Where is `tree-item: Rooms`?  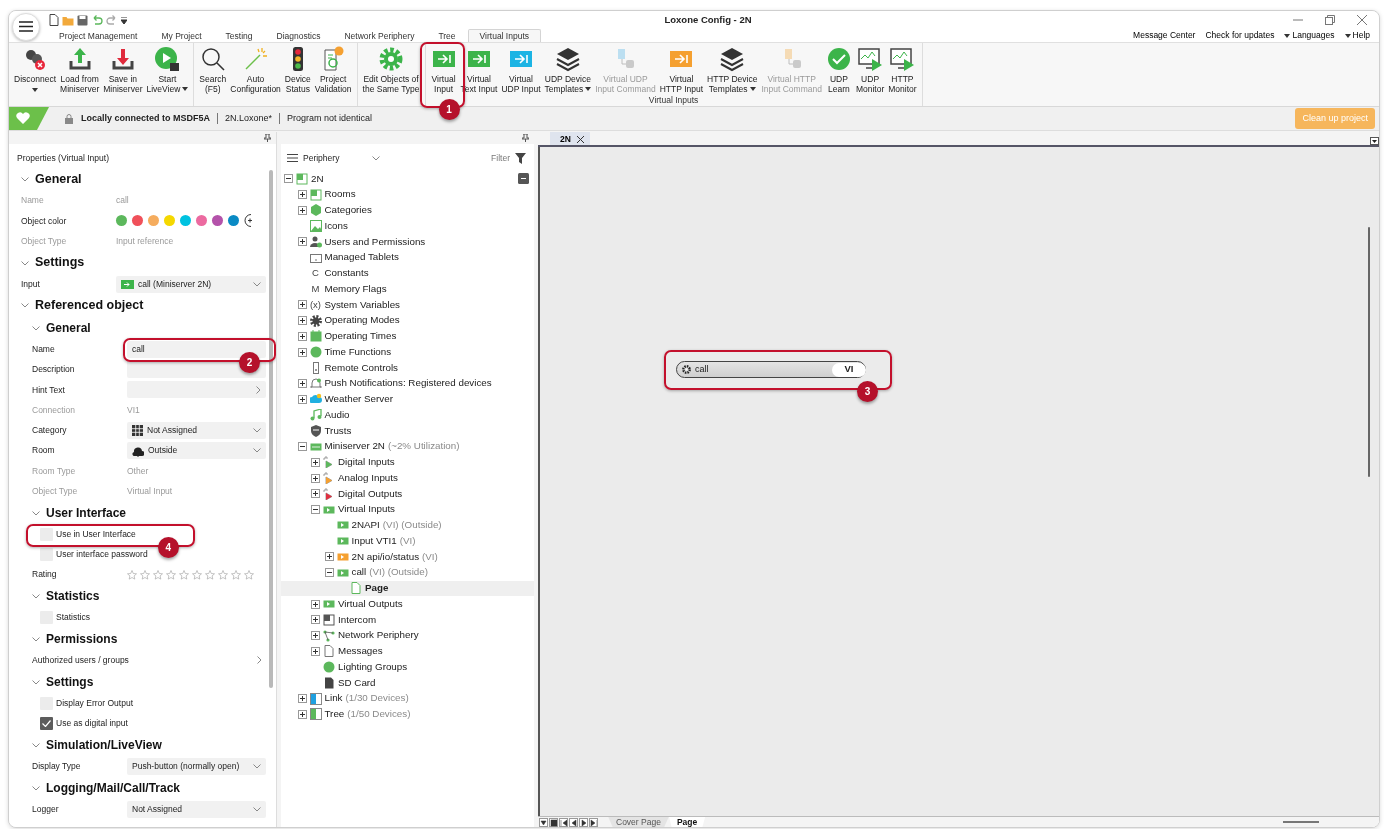
tree-item: Rooms is located at coordinates (407, 194).